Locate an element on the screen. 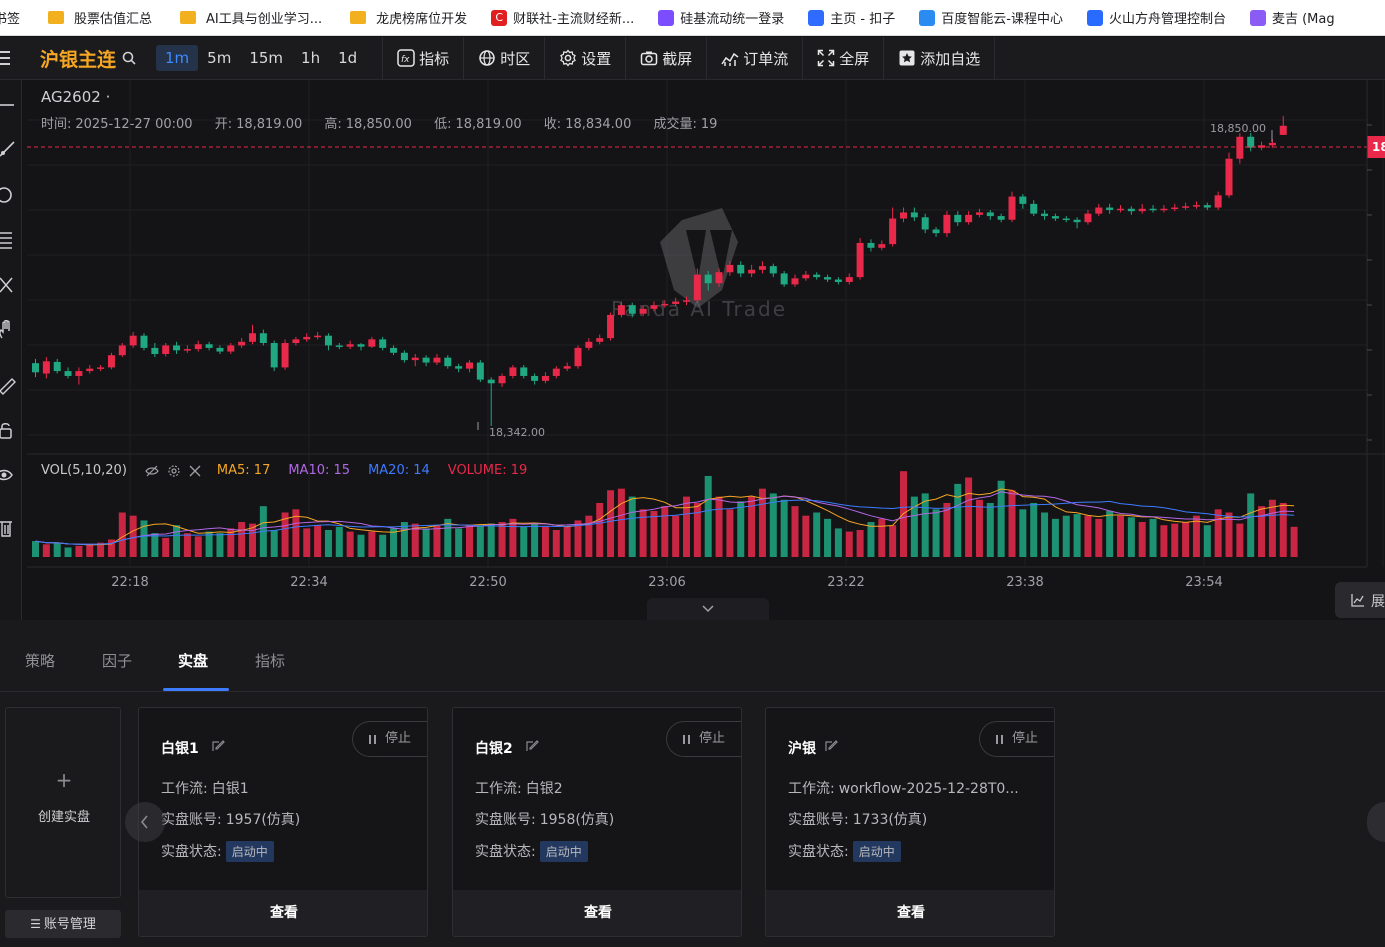  collapse-panel-button is located at coordinates (708, 609).